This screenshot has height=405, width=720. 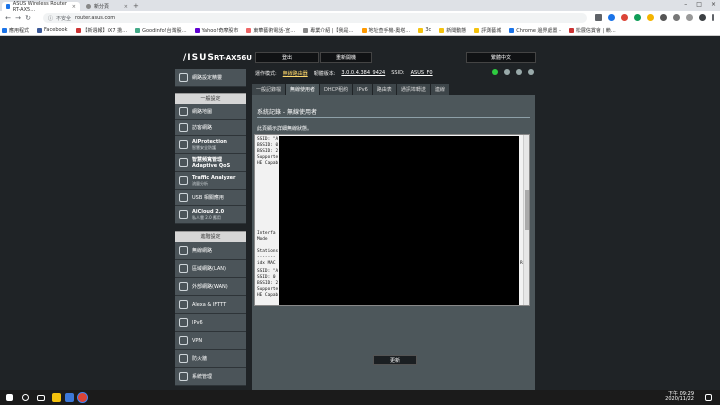 I want to click on menu-icon, so click(x=713, y=17).